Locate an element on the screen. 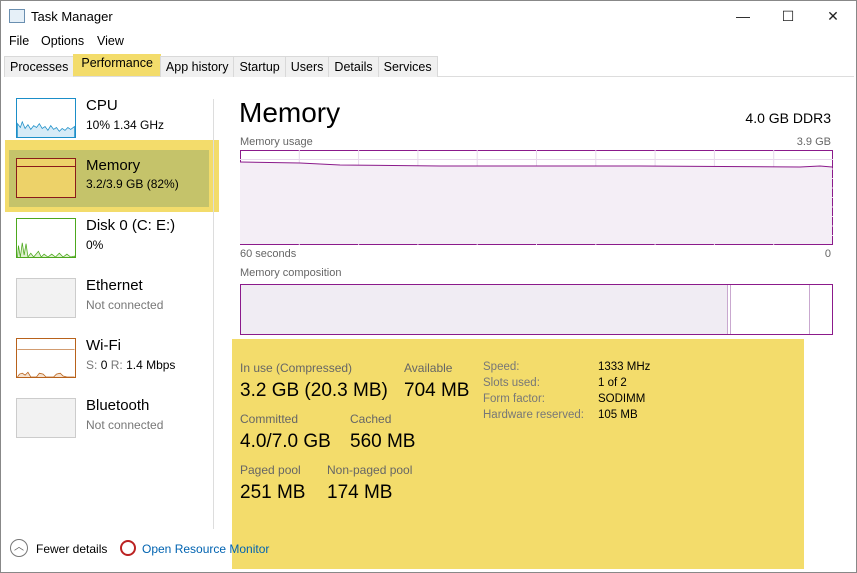 Image resolution: width=857 pixels, height=573 pixels. composition-standby is located at coordinates (770, 309).